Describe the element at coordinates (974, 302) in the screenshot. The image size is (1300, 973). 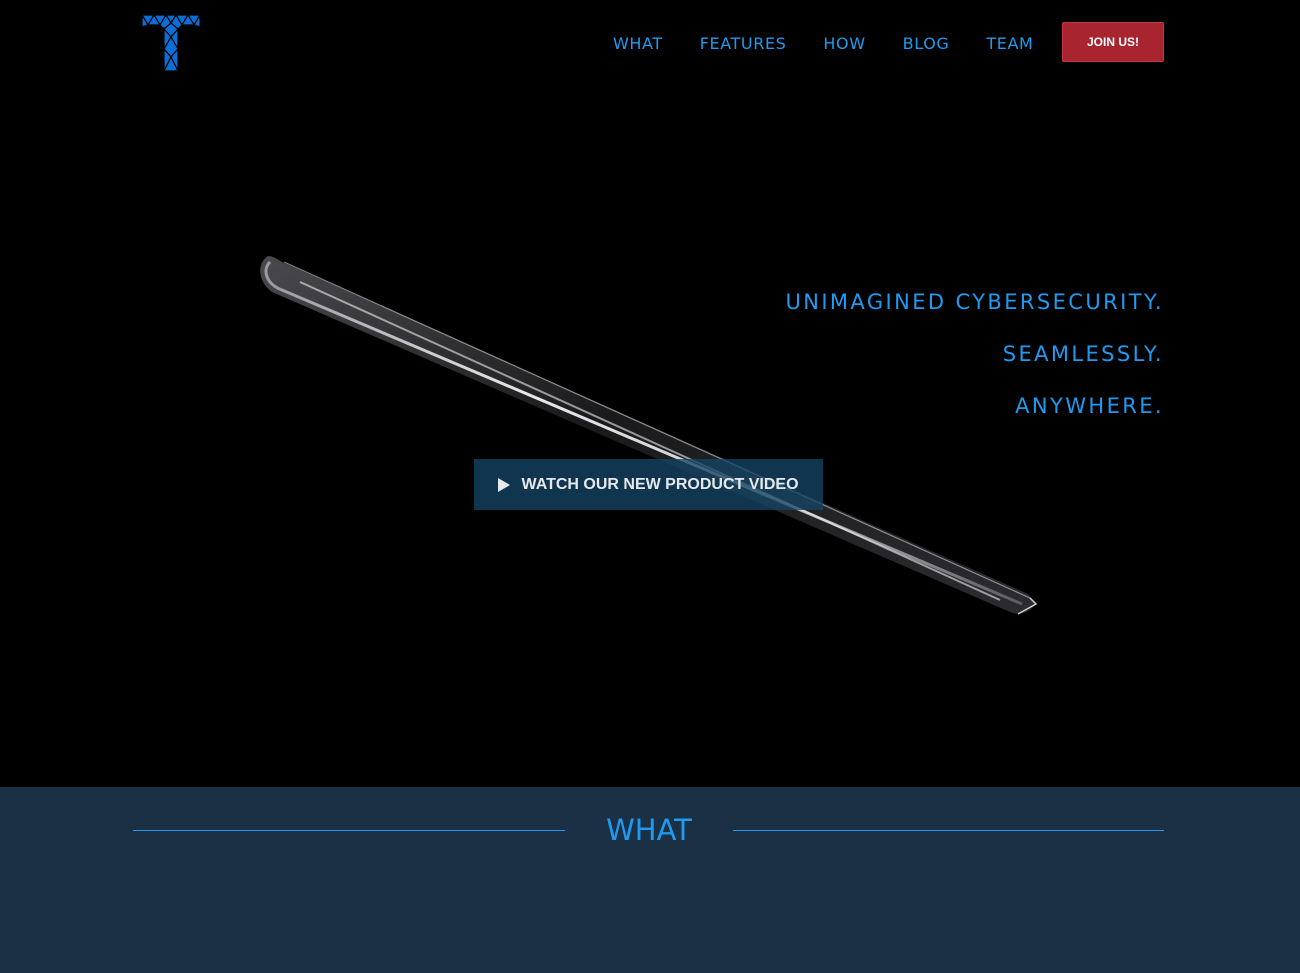
I see `tagline-line-1: UNIMAGINED CYBERSECURITY.` at that location.